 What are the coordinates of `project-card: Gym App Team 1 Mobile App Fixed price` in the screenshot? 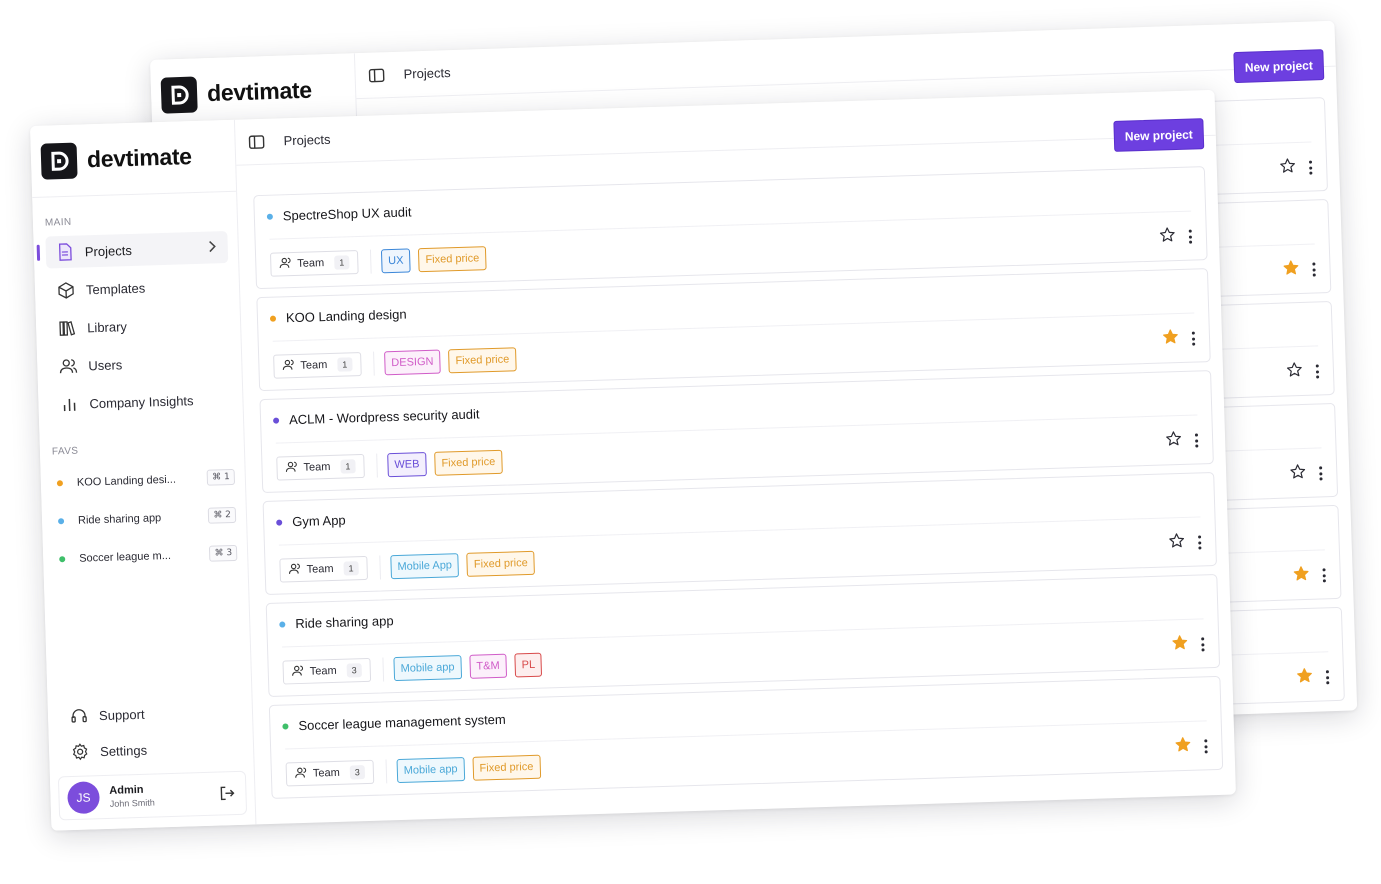 It's located at (739, 534).